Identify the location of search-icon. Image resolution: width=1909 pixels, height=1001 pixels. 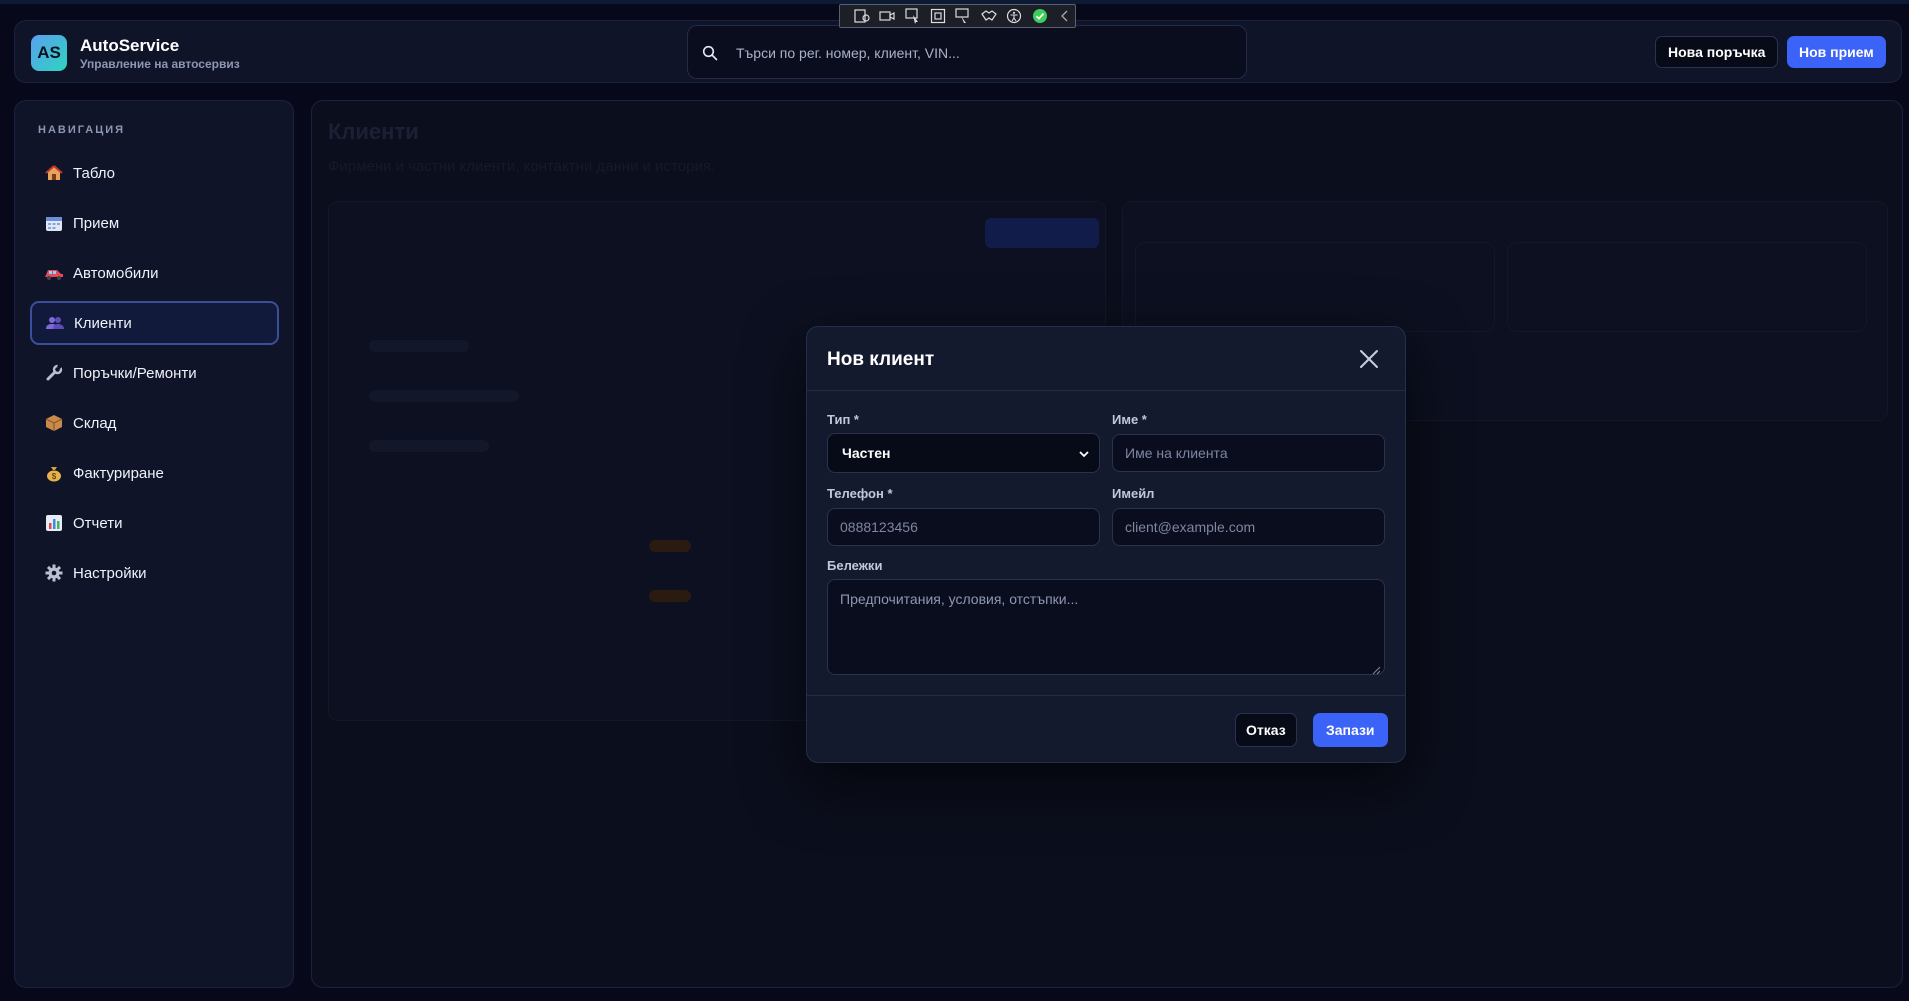
(710, 53).